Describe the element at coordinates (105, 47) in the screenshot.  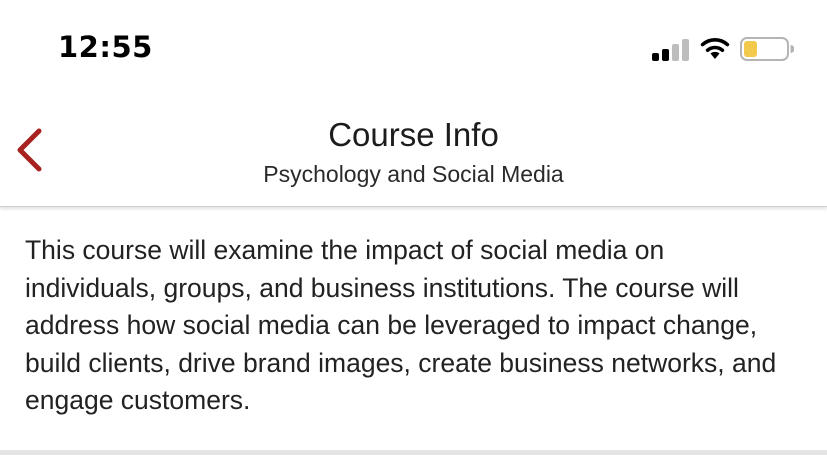
I see `status-time: 12:55` at that location.